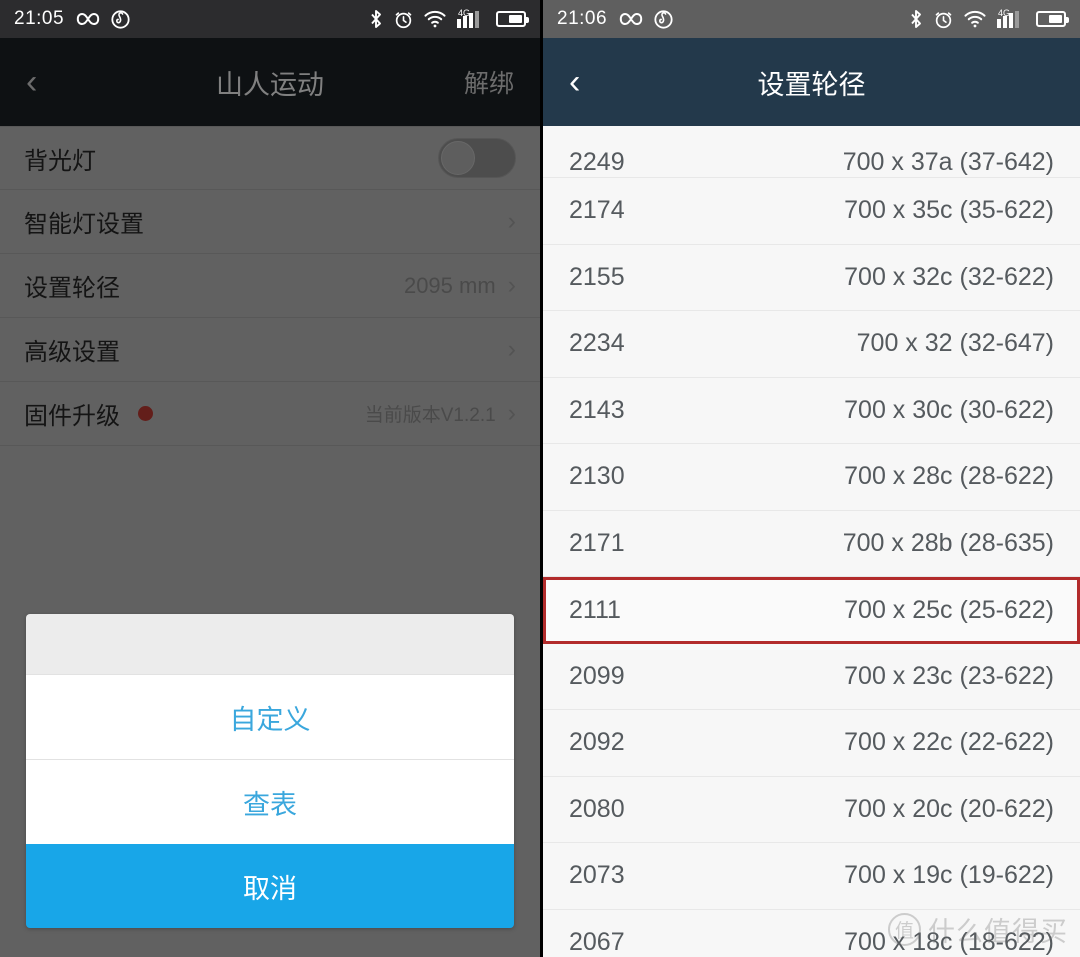 This screenshot has height=957, width=1080. I want to click on table-row: 2080 700 x 20c (20-622), so click(811, 809).